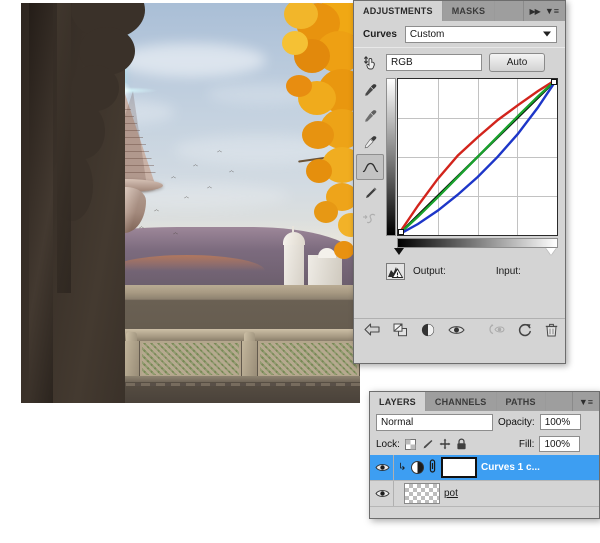  What do you see at coordinates (372, 329) in the screenshot?
I see `return-to-adjustment-list-button` at bounding box center [372, 329].